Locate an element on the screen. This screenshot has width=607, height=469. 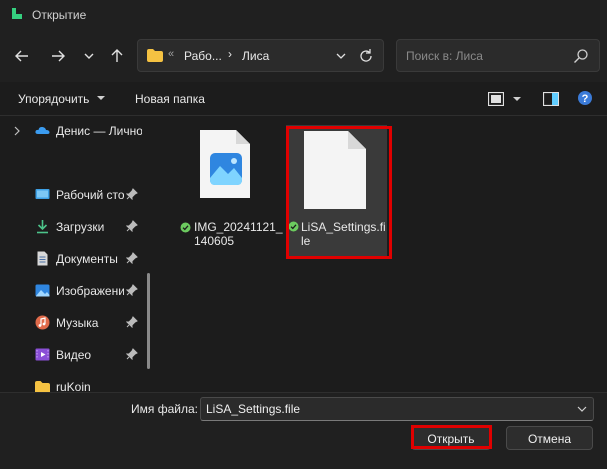
forward-button is located at coordinates (58, 56).